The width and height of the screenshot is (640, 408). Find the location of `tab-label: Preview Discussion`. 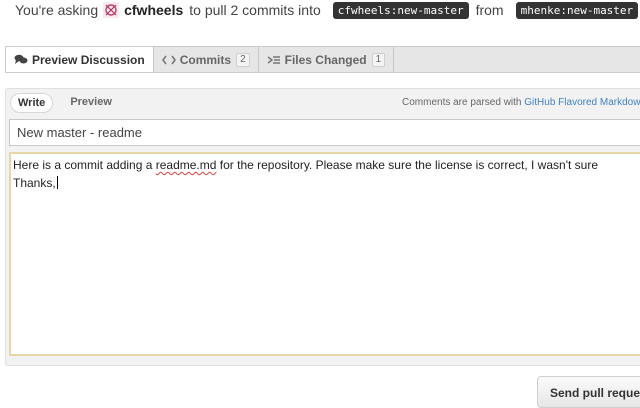

tab-label: Preview Discussion is located at coordinates (88, 59).